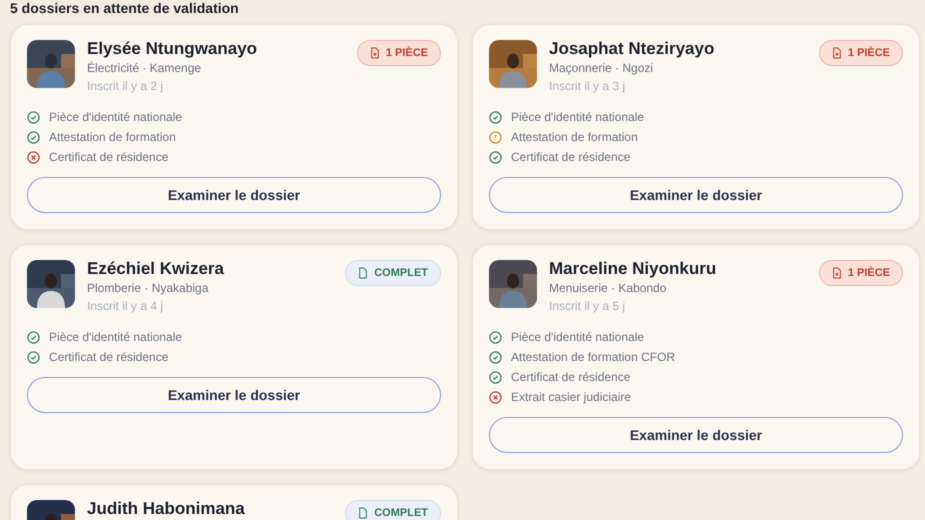 The width and height of the screenshot is (925, 520). I want to click on applicant-name: Judith Habonimana, so click(166, 509).